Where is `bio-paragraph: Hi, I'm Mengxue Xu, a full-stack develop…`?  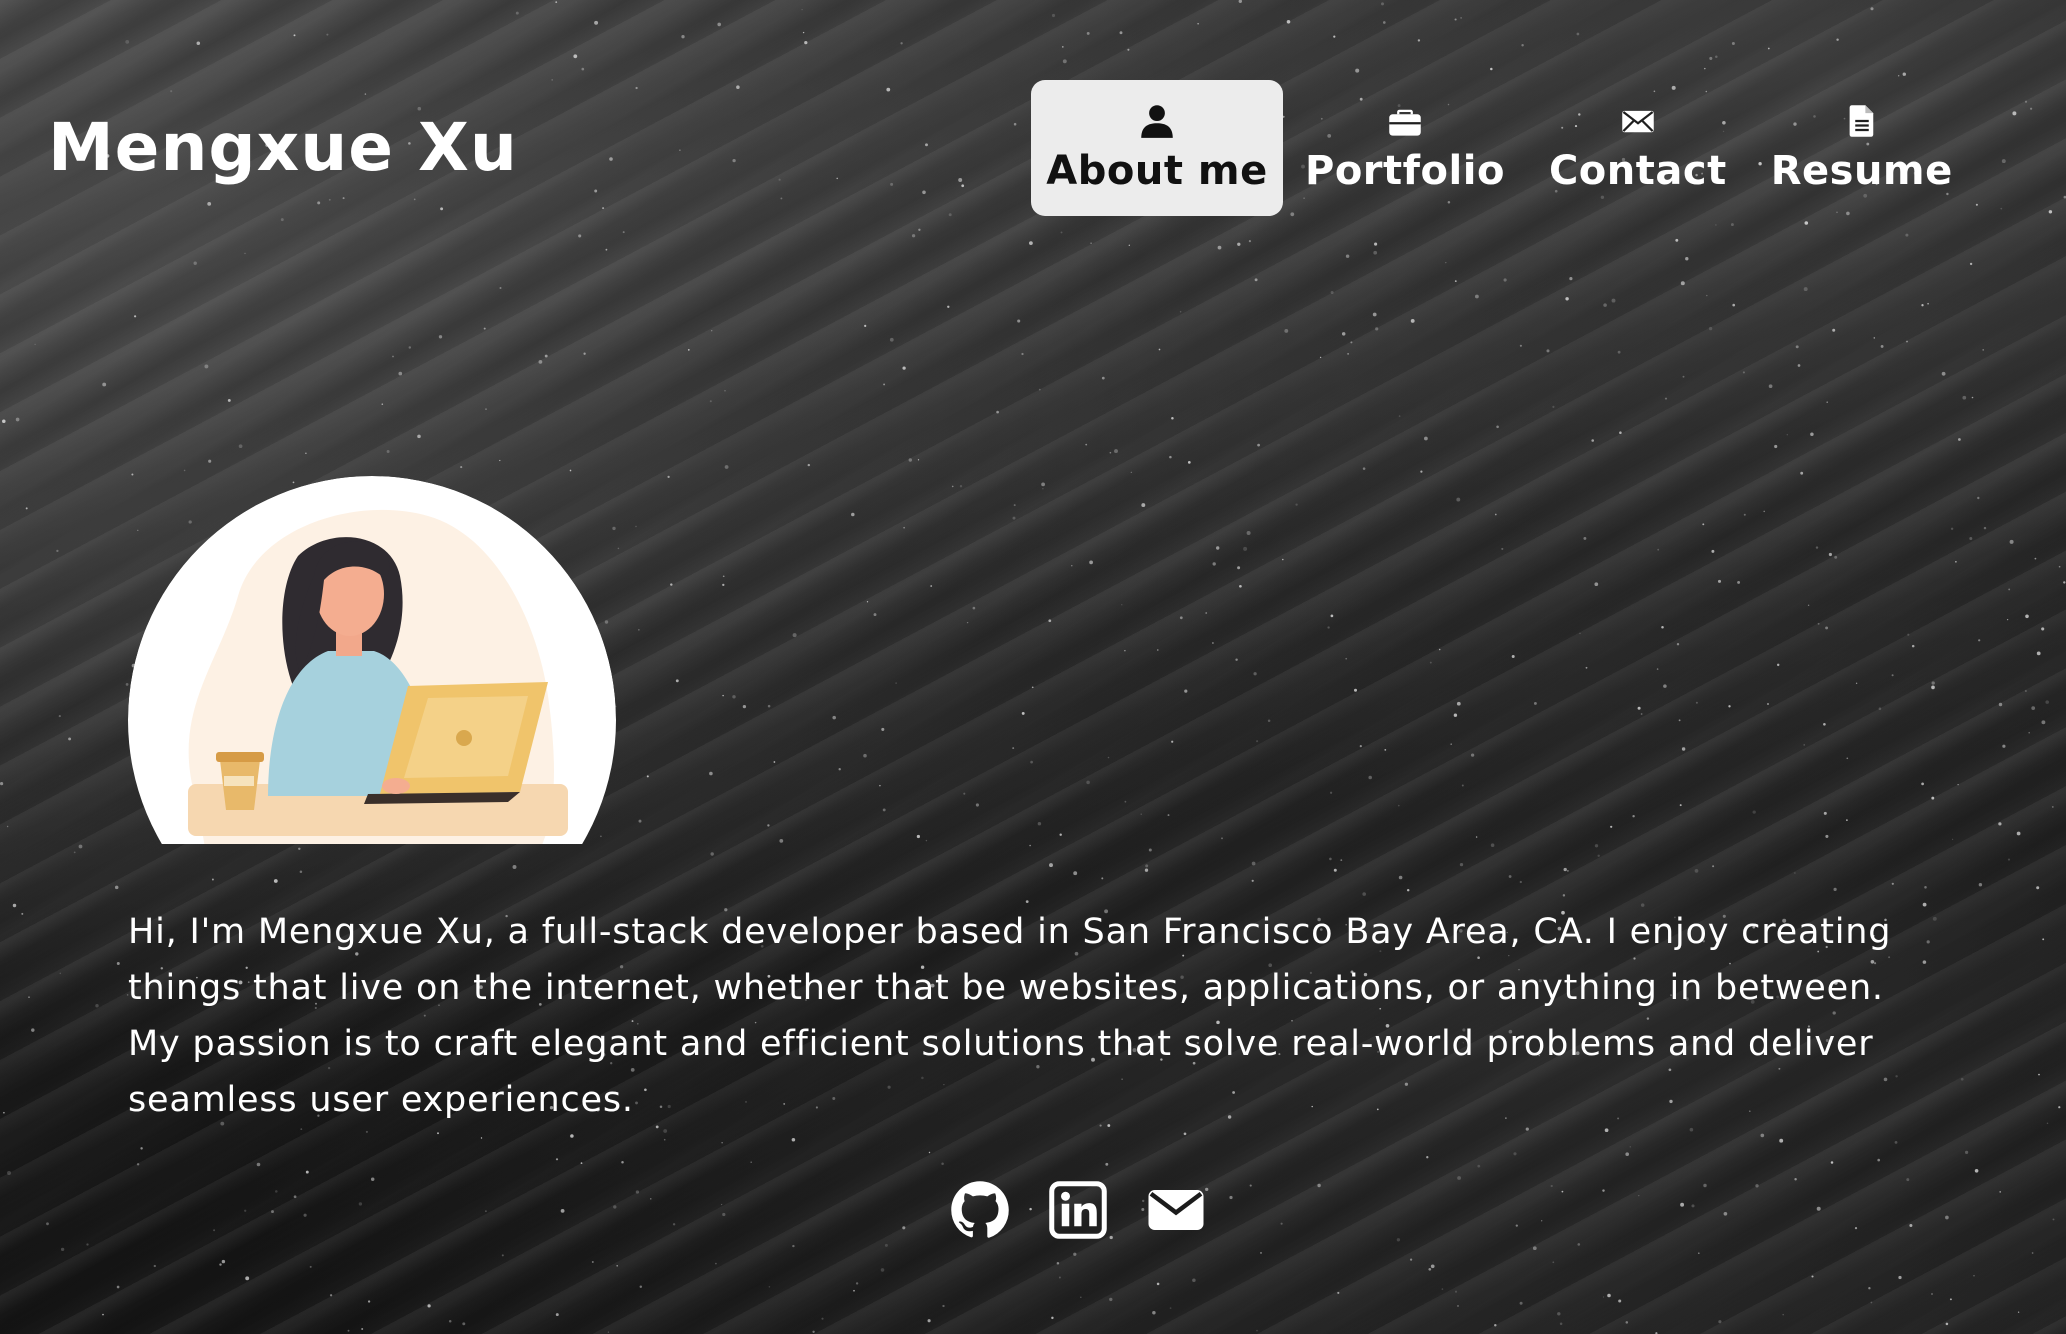 bio-paragraph: Hi, I'm Mengxue Xu, a full-stack develop… is located at coordinates (1010, 1016).